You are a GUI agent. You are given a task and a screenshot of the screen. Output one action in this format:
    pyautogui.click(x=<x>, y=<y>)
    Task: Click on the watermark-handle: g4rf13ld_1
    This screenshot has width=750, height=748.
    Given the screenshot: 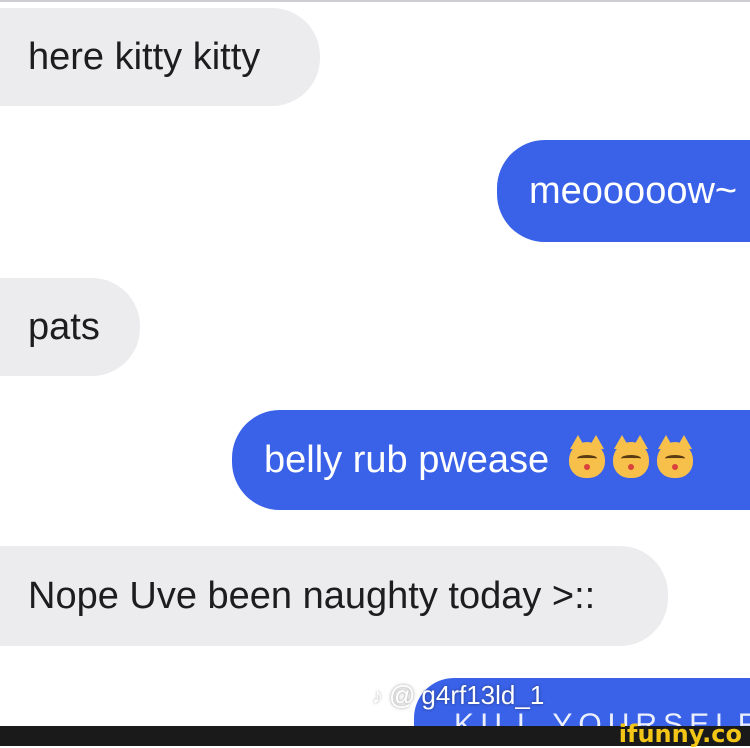 What is the action you would take?
    pyautogui.click(x=483, y=695)
    